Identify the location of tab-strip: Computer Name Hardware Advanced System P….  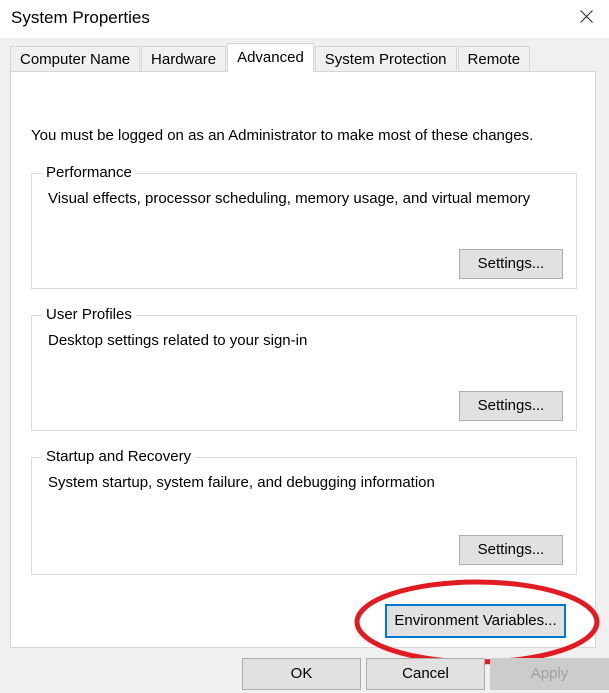
(270, 57).